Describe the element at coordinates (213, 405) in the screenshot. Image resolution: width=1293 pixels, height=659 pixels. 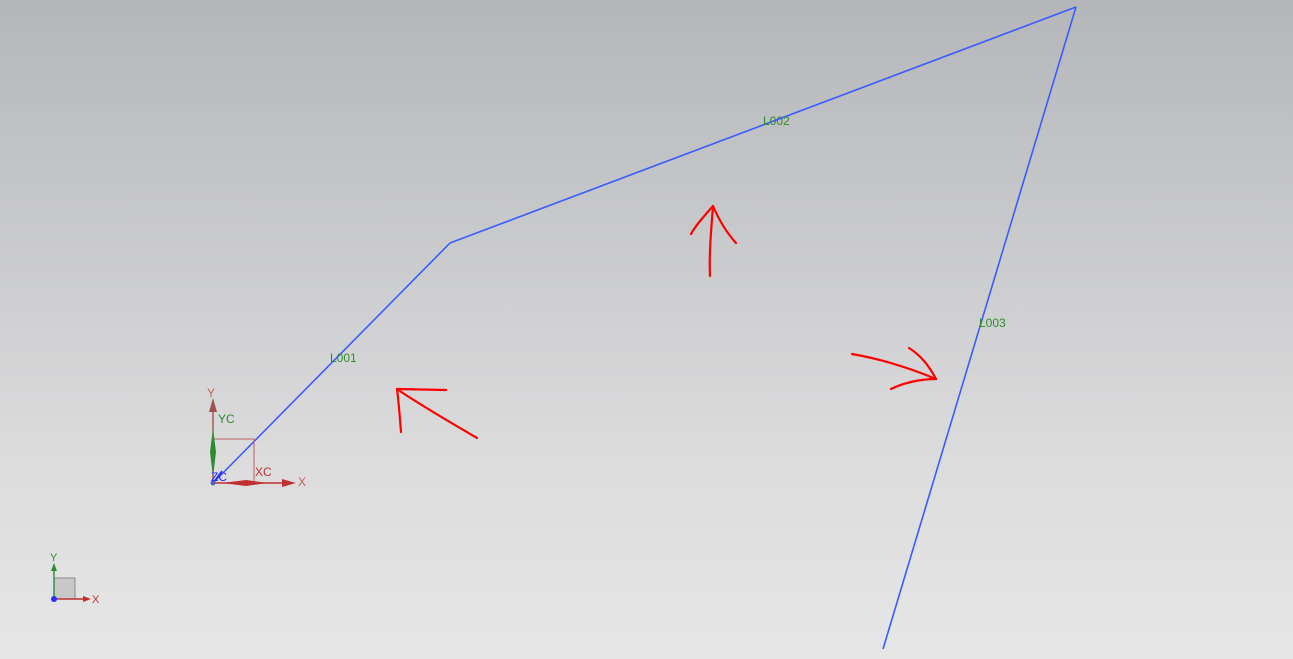
I see `wcs-y-arrowhead` at that location.